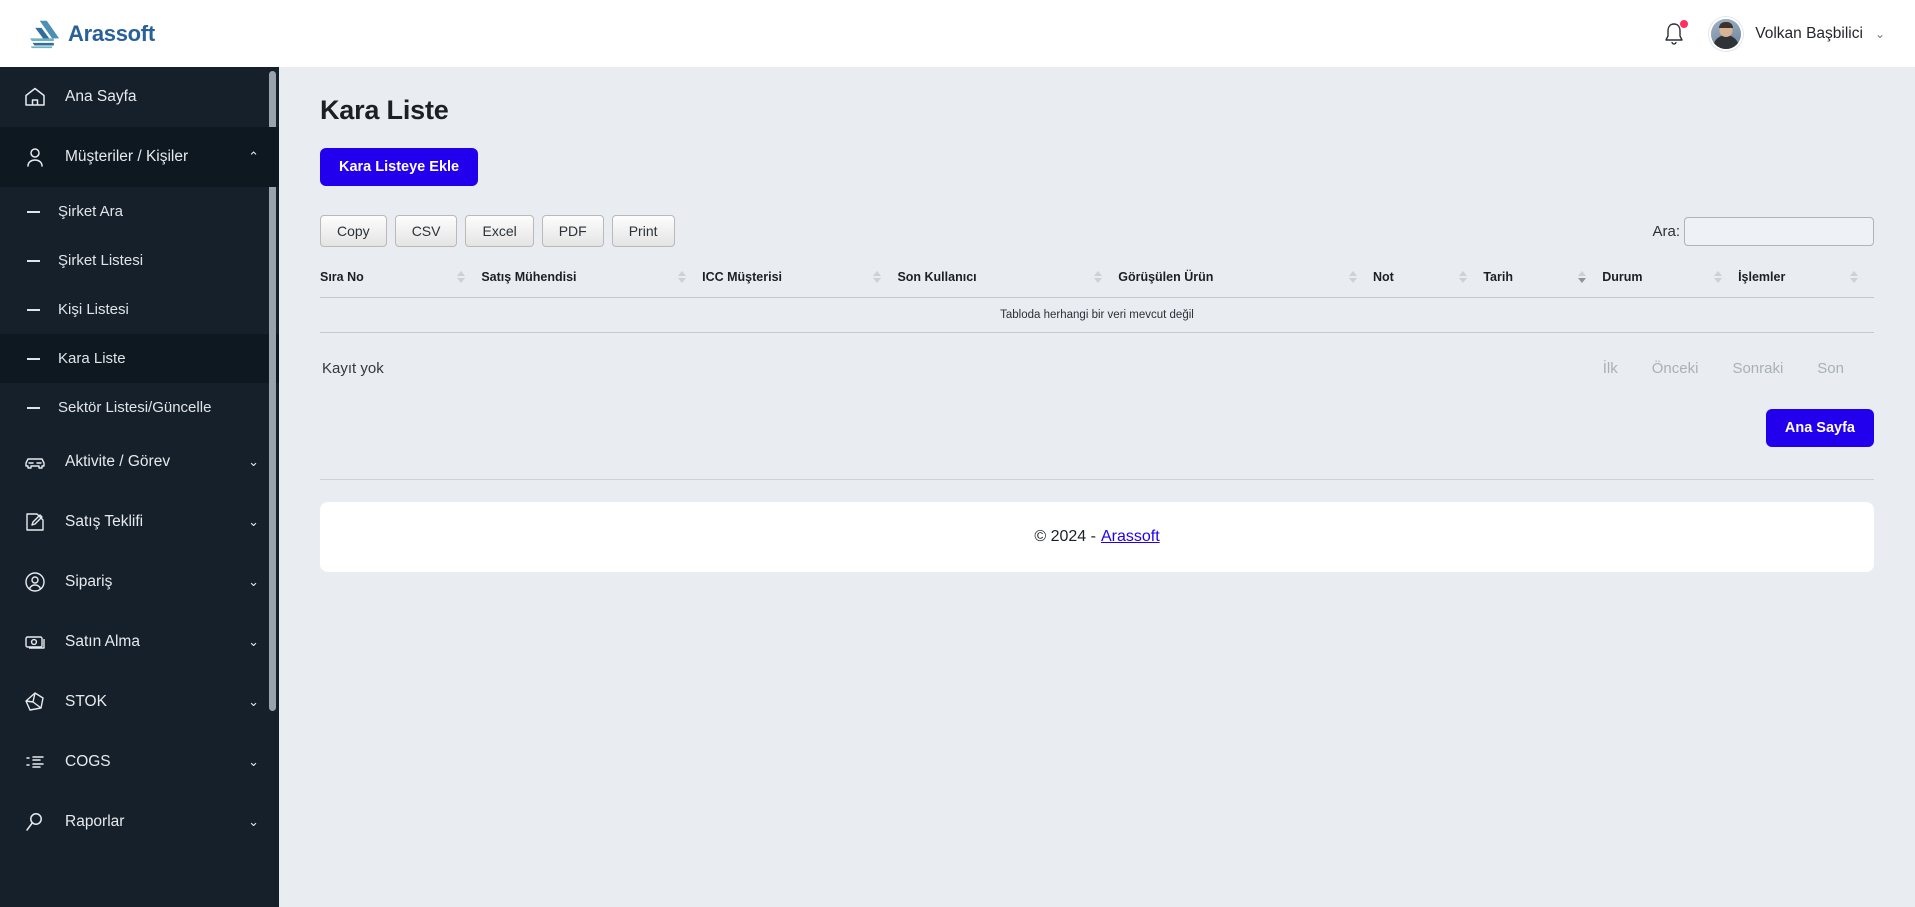 The height and width of the screenshot is (907, 1915). I want to click on empty-message: Tabloda herhangi bir veri mevcut değil, so click(1097, 315).